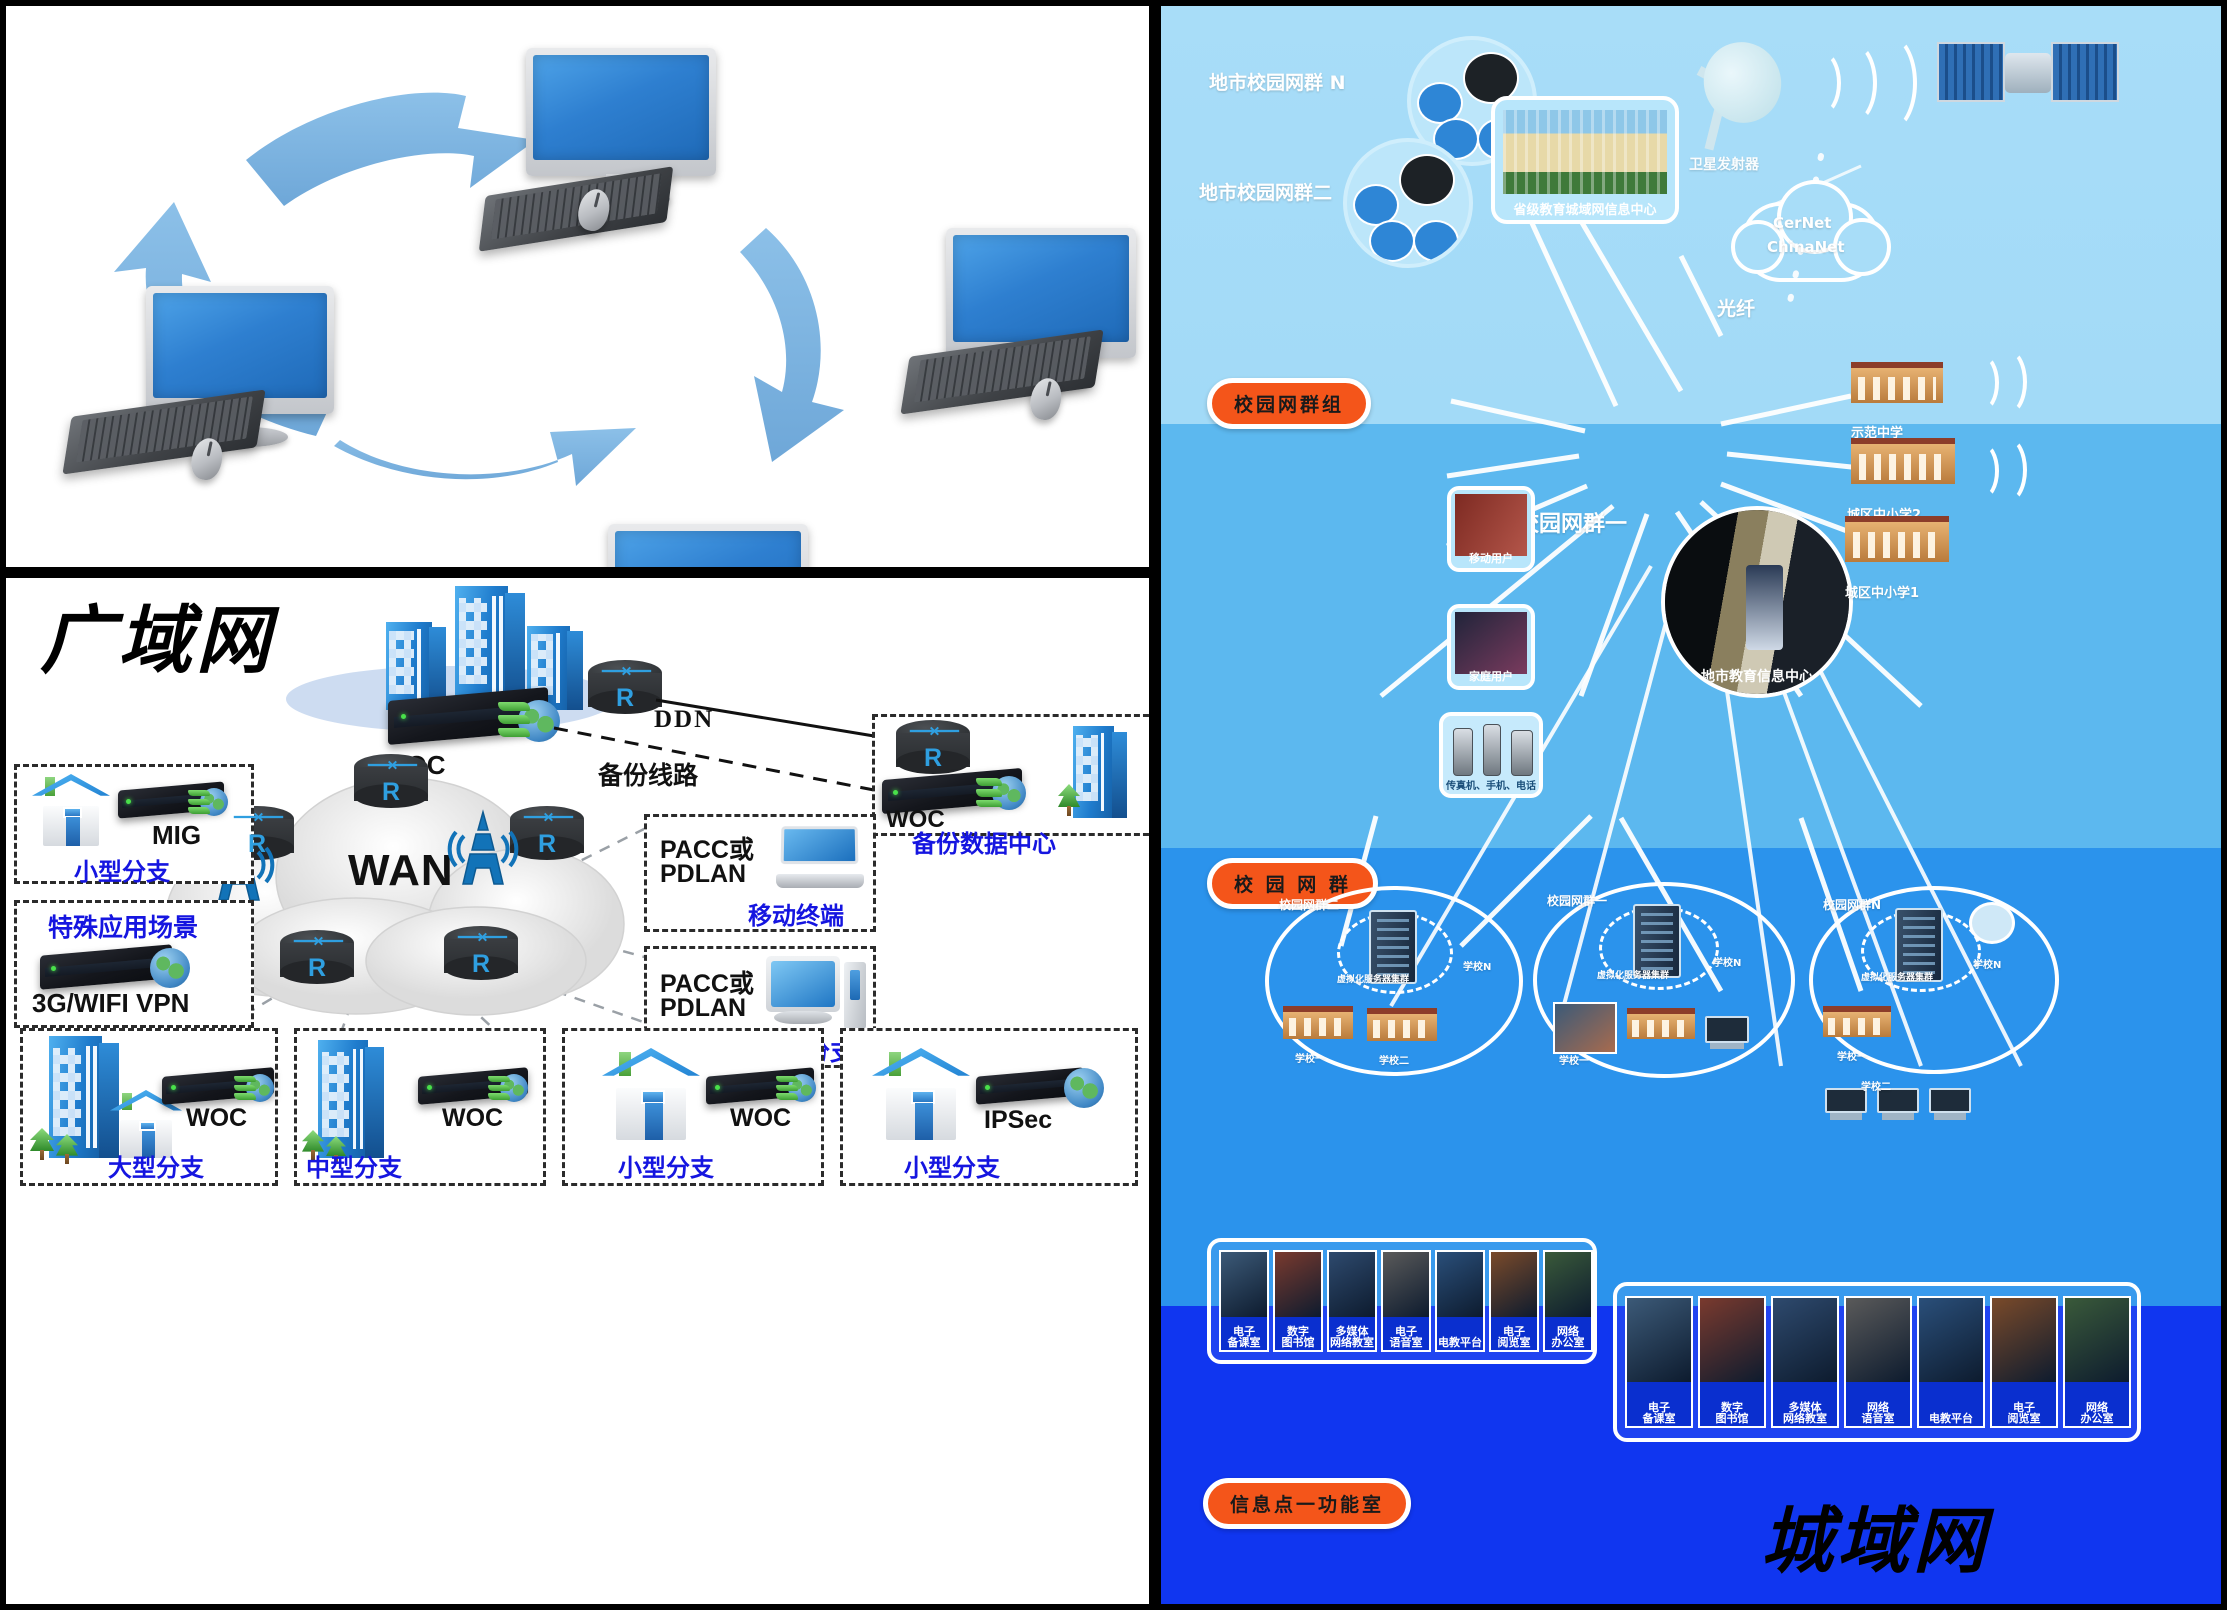 The height and width of the screenshot is (1610, 2227). I want to click on small-branch-caption: 小型分支, so click(122, 872).